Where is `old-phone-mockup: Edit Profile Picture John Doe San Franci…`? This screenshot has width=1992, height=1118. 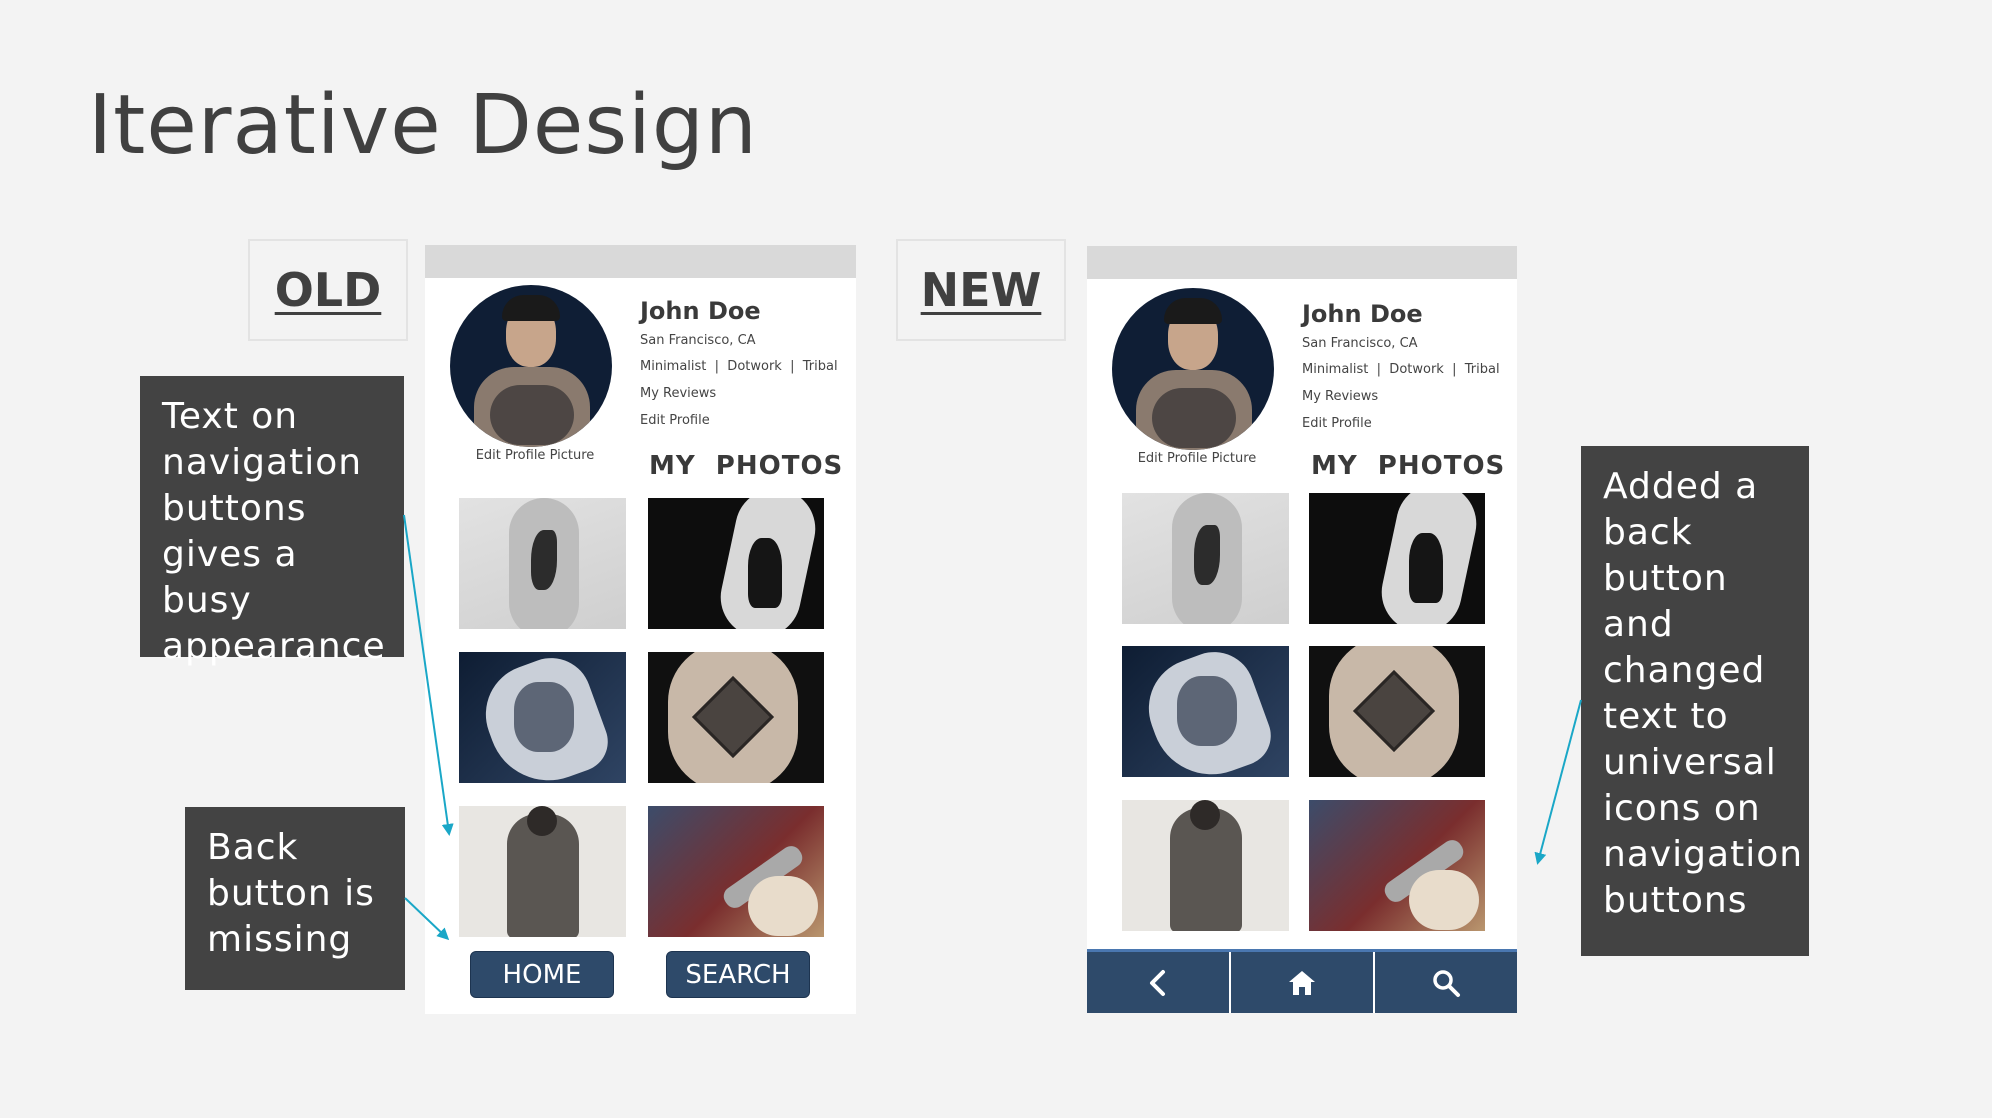 old-phone-mockup: Edit Profile Picture John Doe San Franci… is located at coordinates (640, 629).